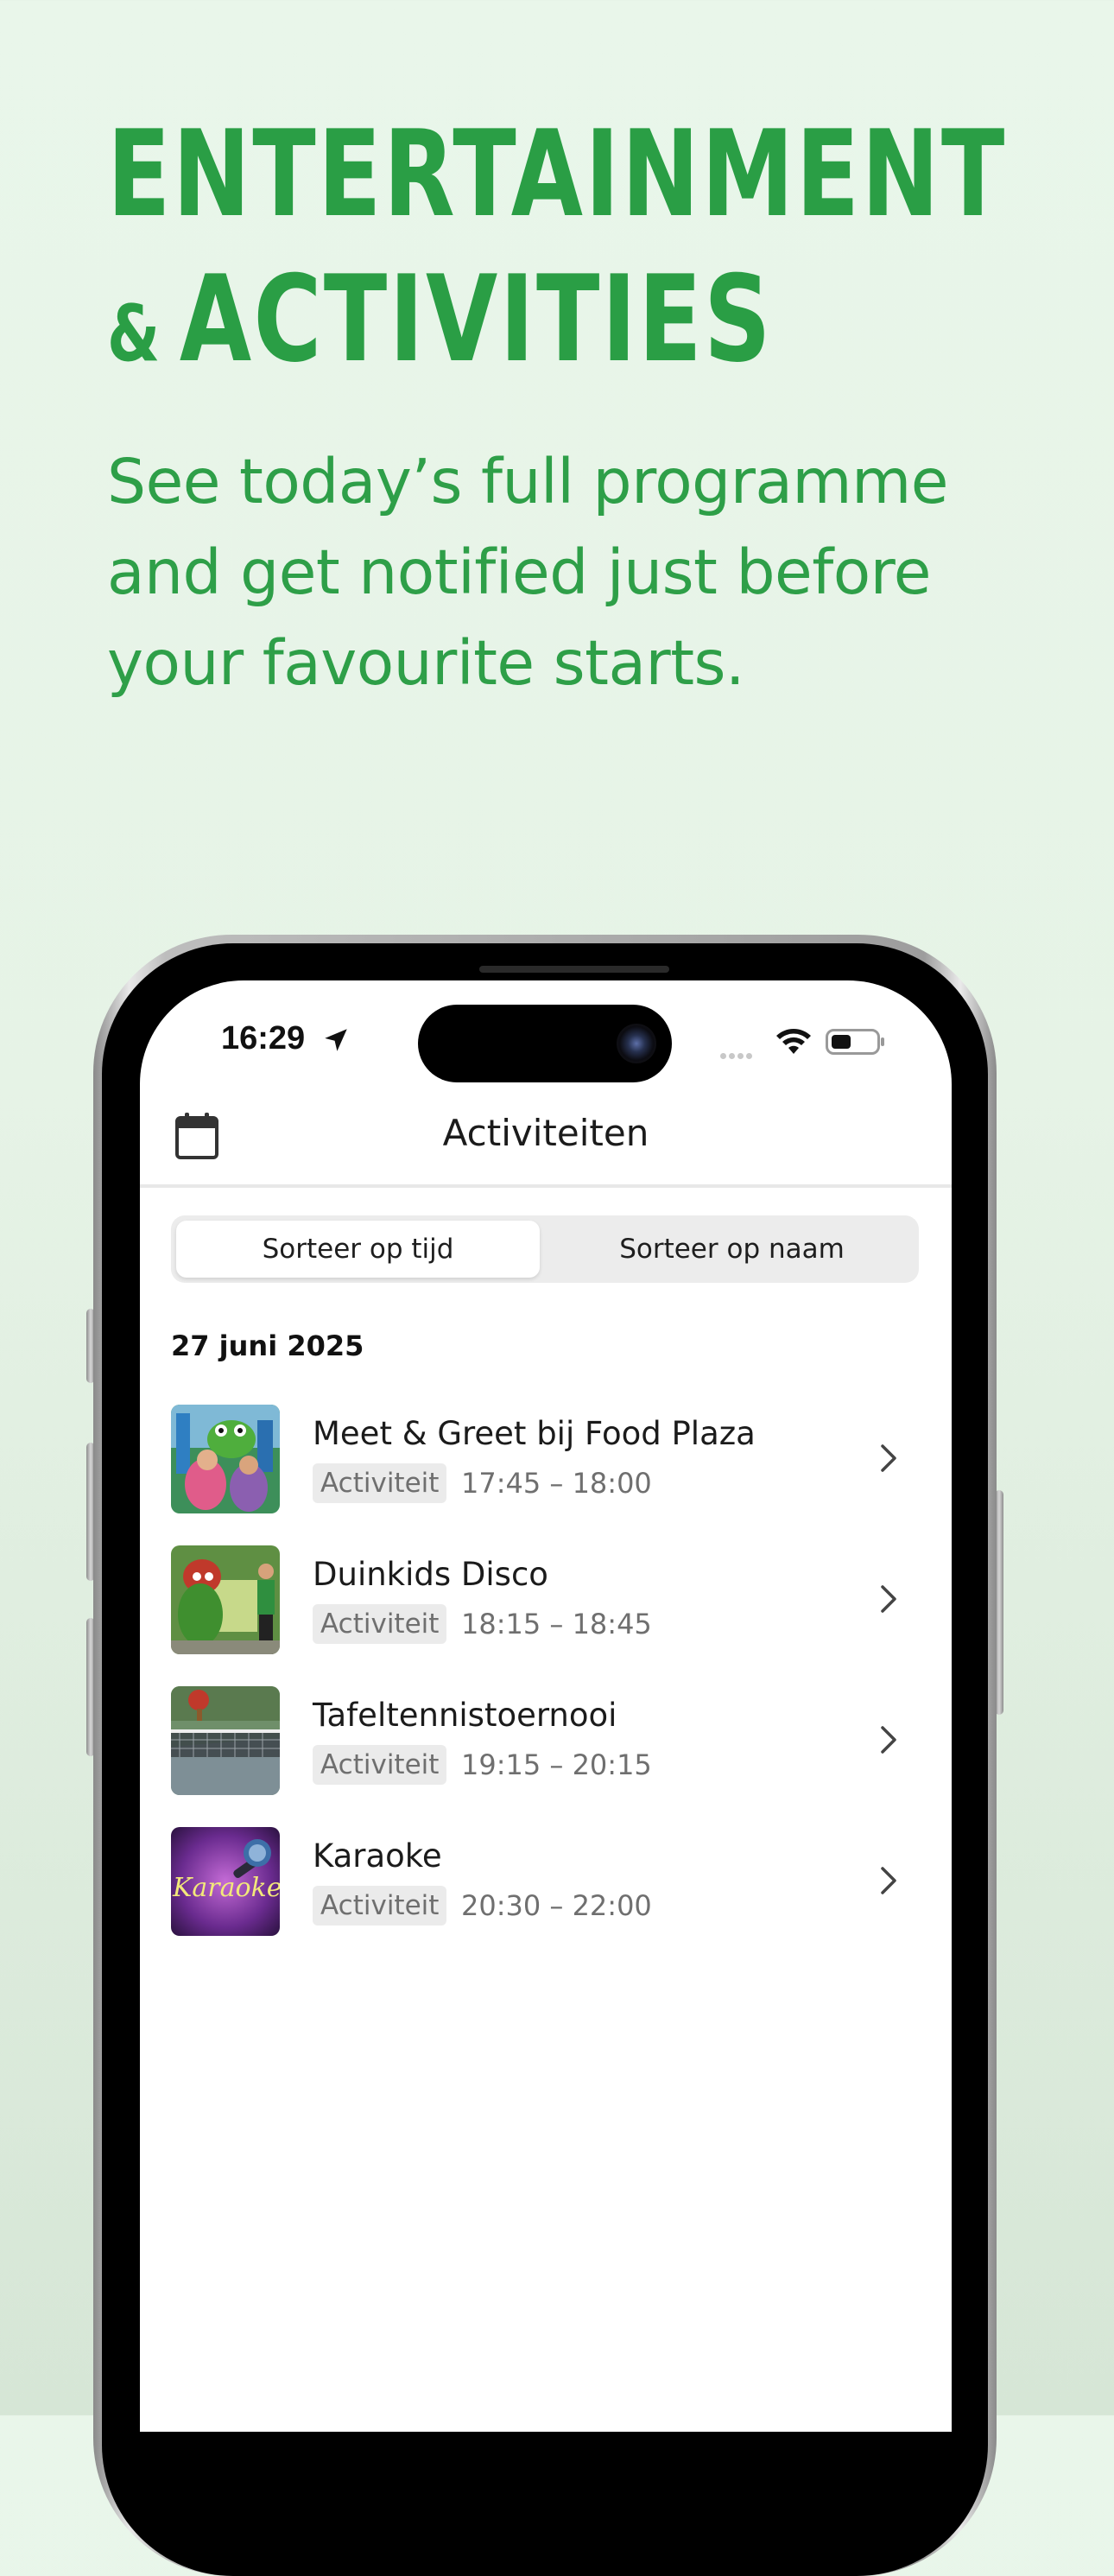  What do you see at coordinates (636, 1043) in the screenshot?
I see `camera-icon` at bounding box center [636, 1043].